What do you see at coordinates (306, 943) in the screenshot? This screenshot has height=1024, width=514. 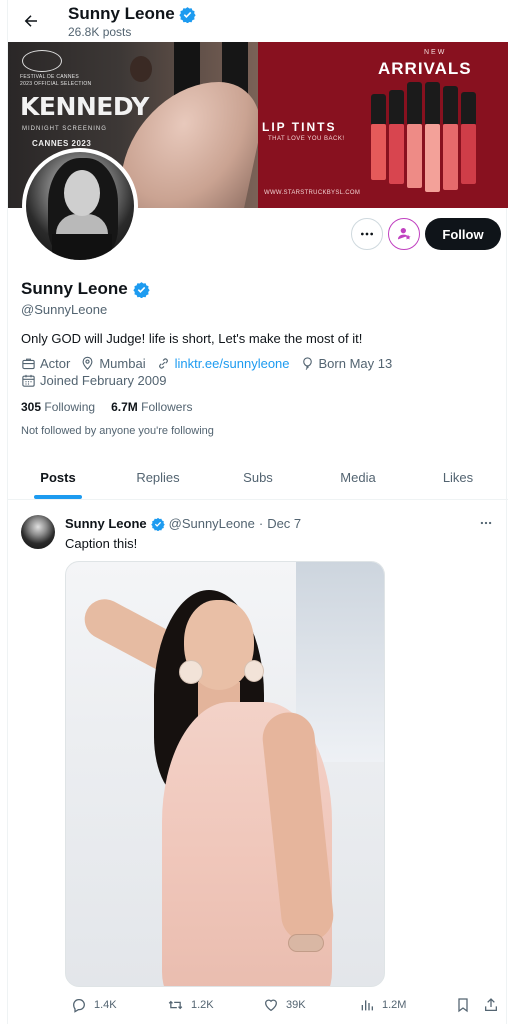 I see `photo-bracelet` at bounding box center [306, 943].